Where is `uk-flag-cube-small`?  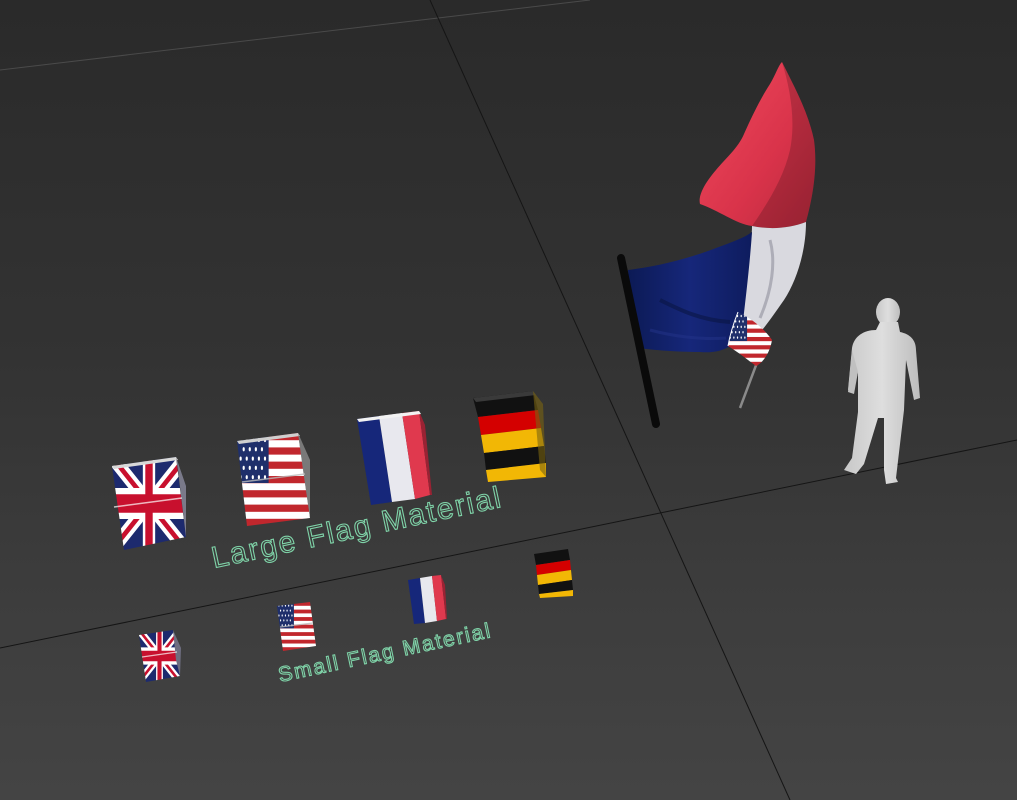
uk-flag-cube-small is located at coordinates (160, 656).